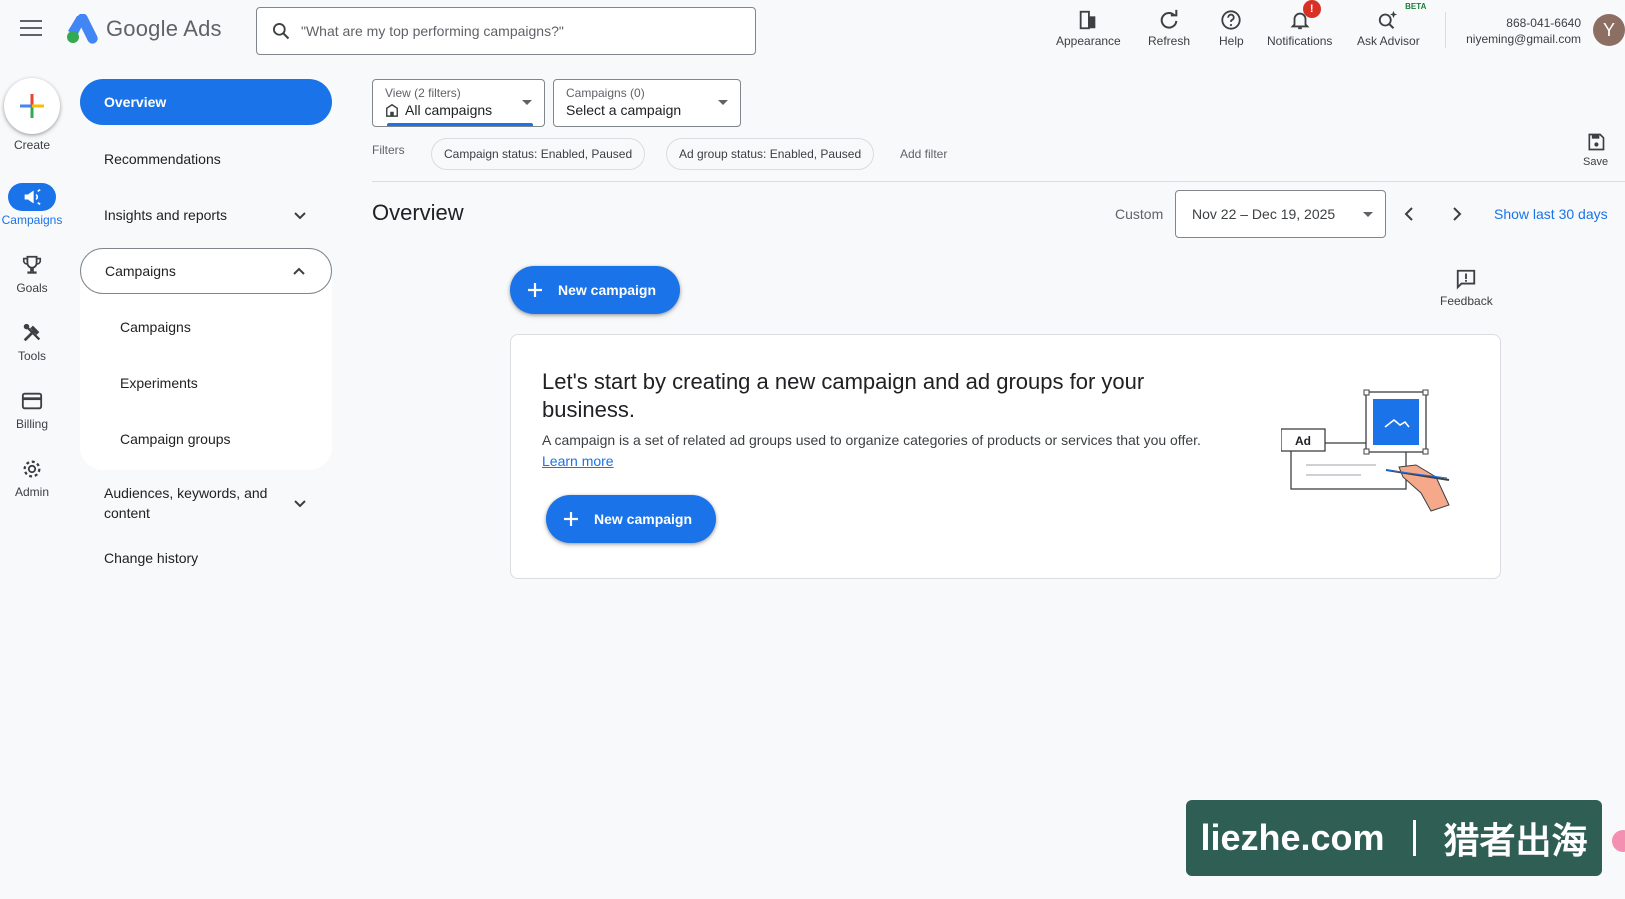  Describe the element at coordinates (1292, 837) in the screenshot. I see `watermark-left: liezhe.com` at that location.